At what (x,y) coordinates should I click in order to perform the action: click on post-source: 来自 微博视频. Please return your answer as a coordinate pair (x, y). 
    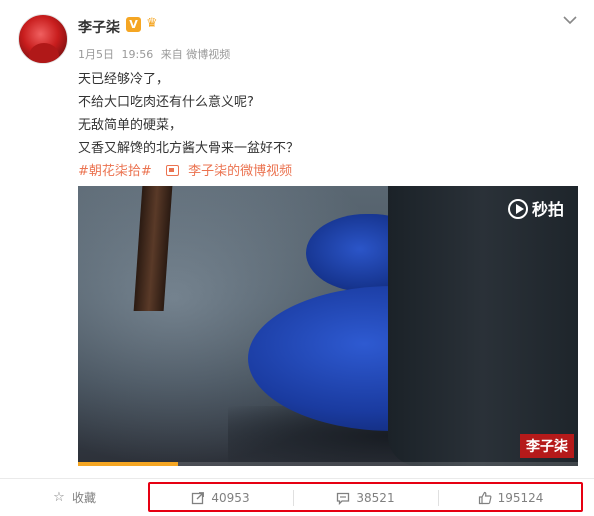
    Looking at the image, I should click on (195, 54).